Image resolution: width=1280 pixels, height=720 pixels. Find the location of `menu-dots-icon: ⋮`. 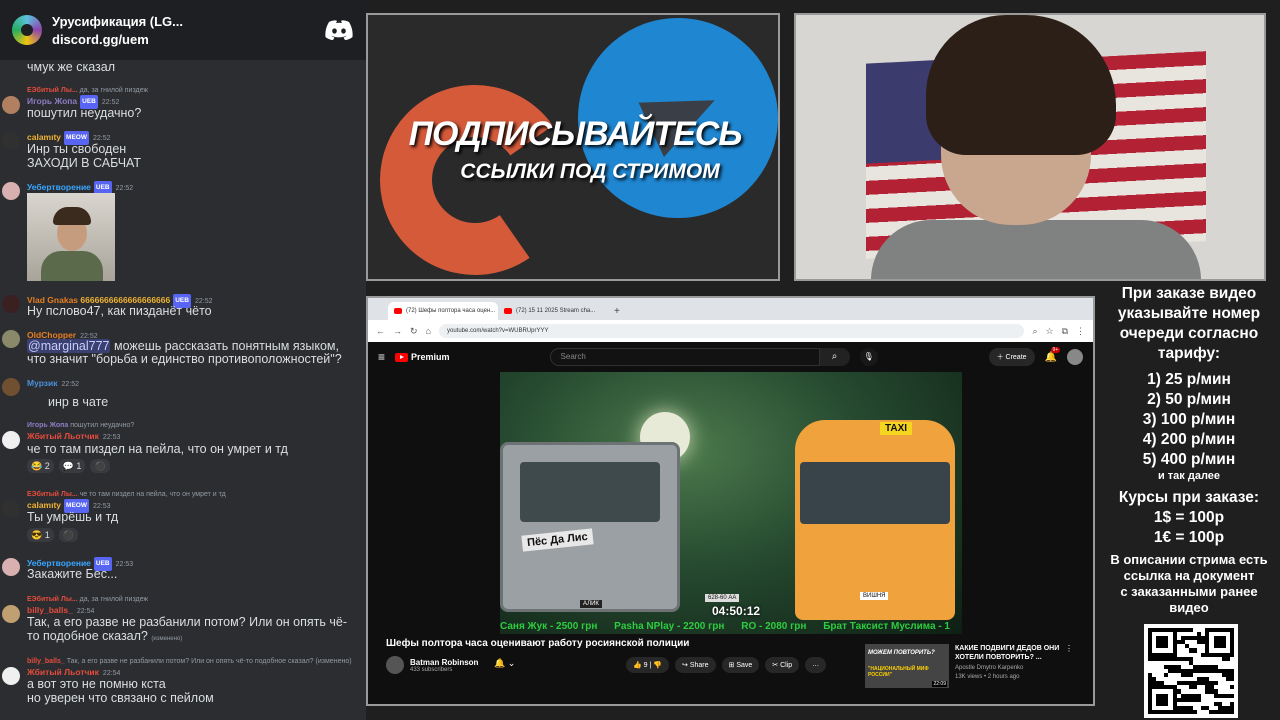

menu-dots-icon: ⋮ is located at coordinates (1080, 331).